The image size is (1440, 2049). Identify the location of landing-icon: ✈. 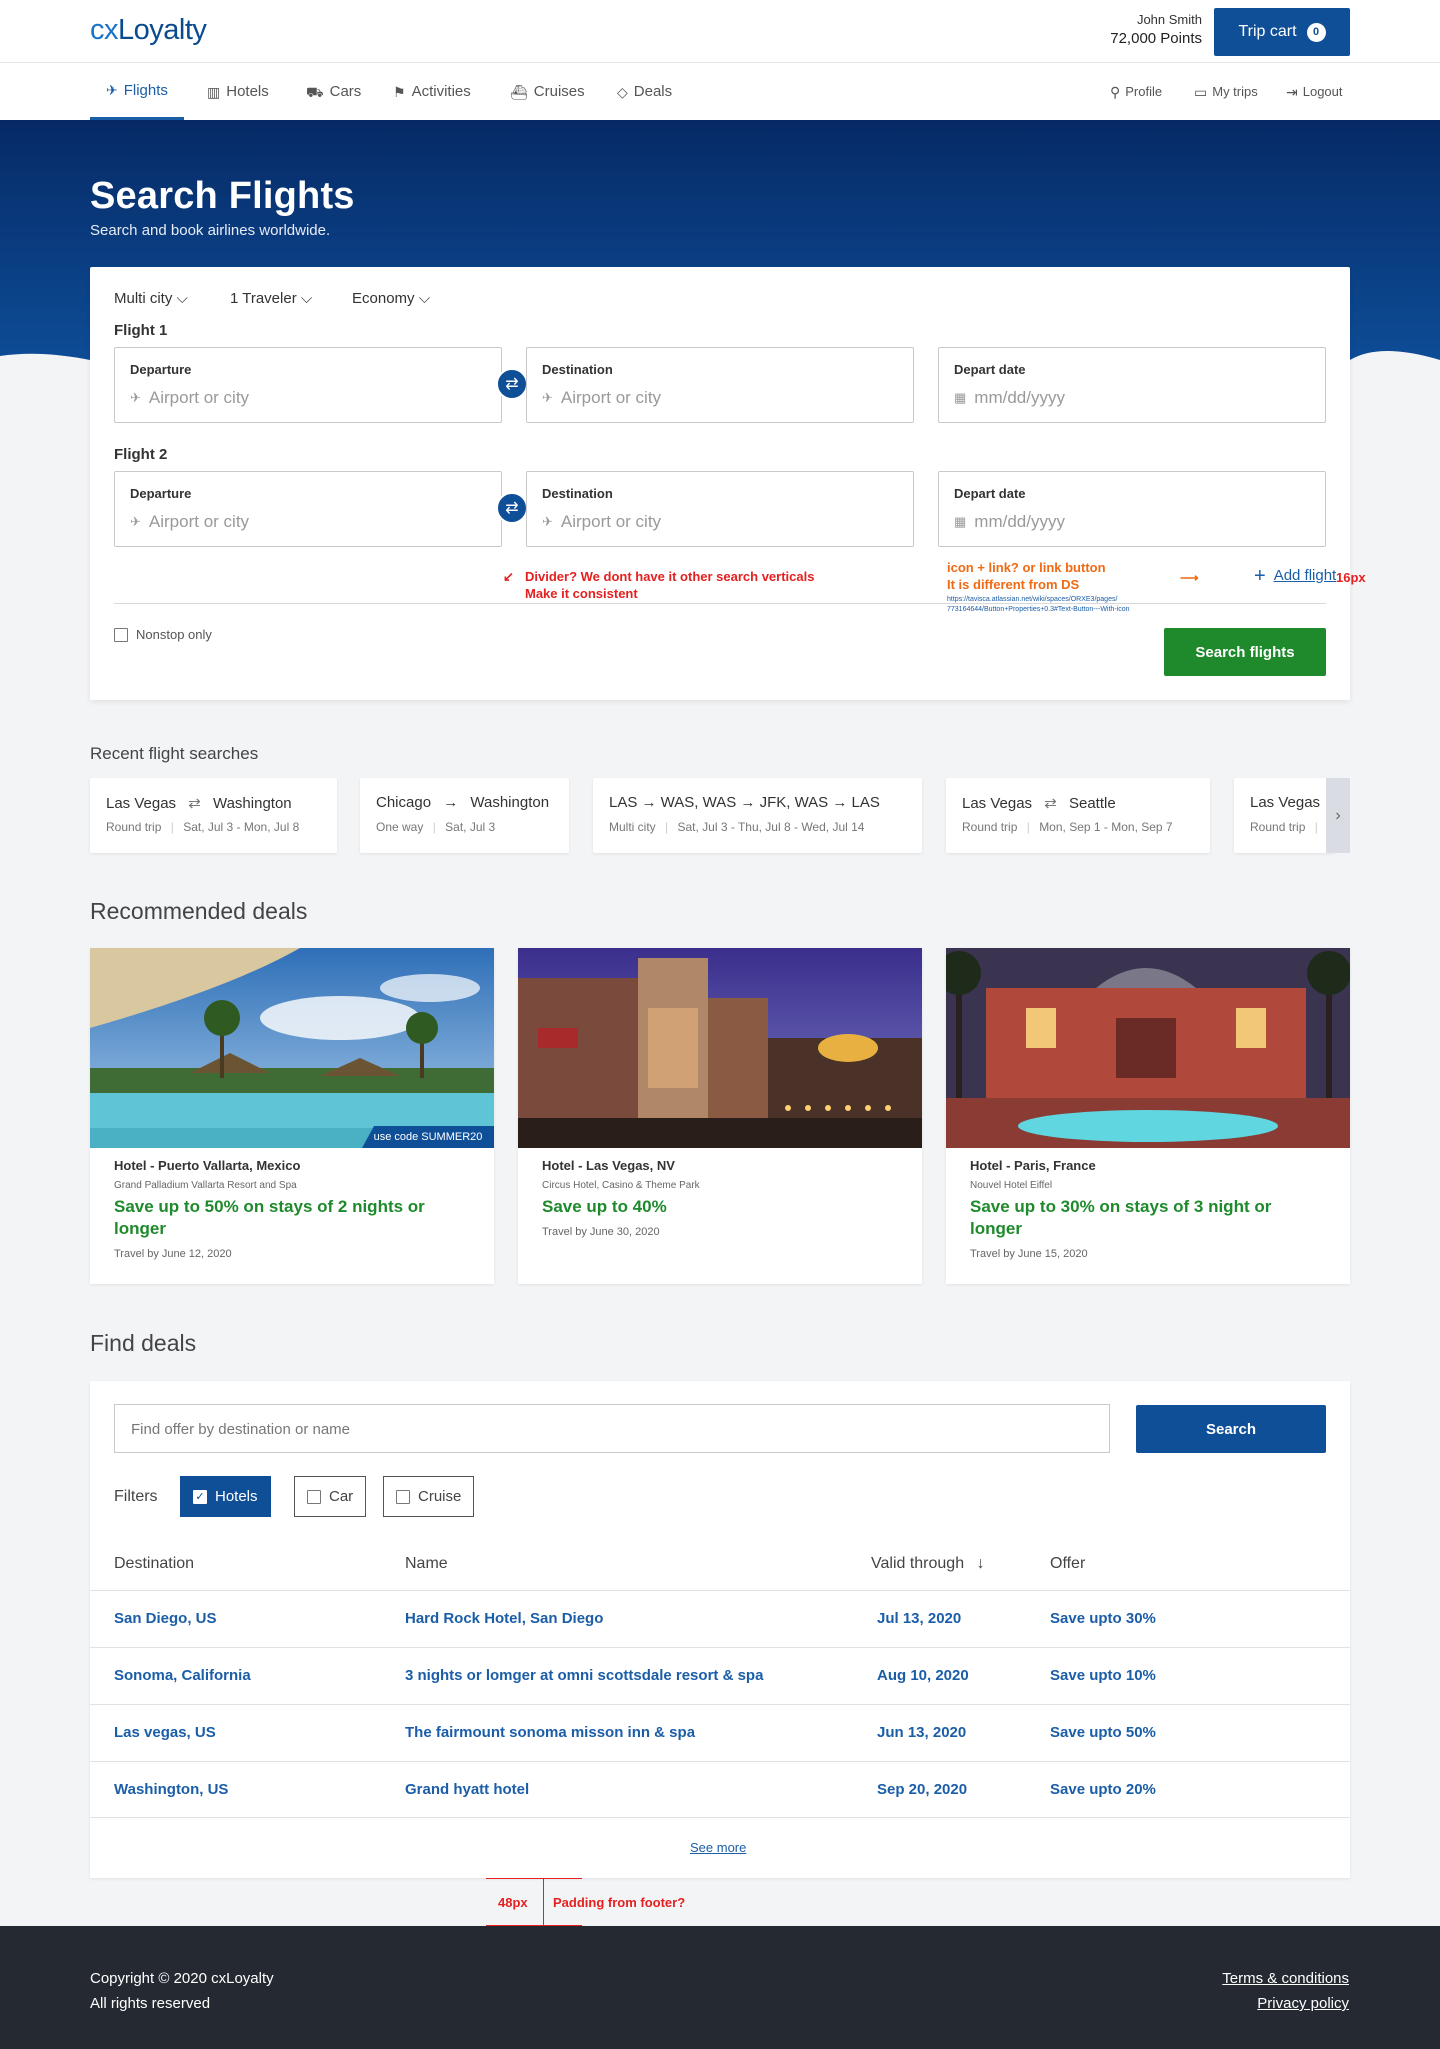
(547, 397).